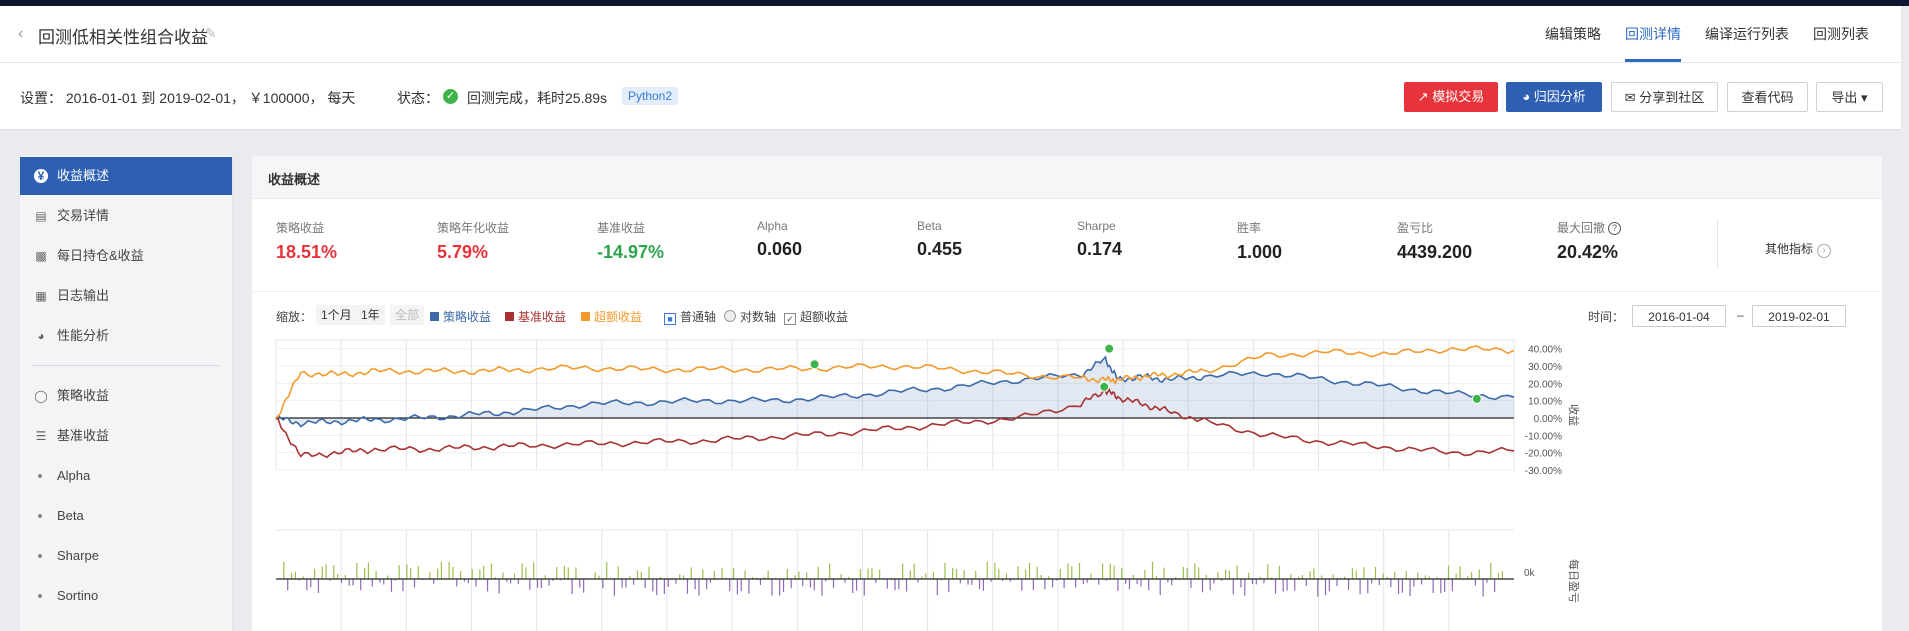 The width and height of the screenshot is (1909, 631). Describe the element at coordinates (1606, 317) in the screenshot. I see `time-label: 时间：` at that location.